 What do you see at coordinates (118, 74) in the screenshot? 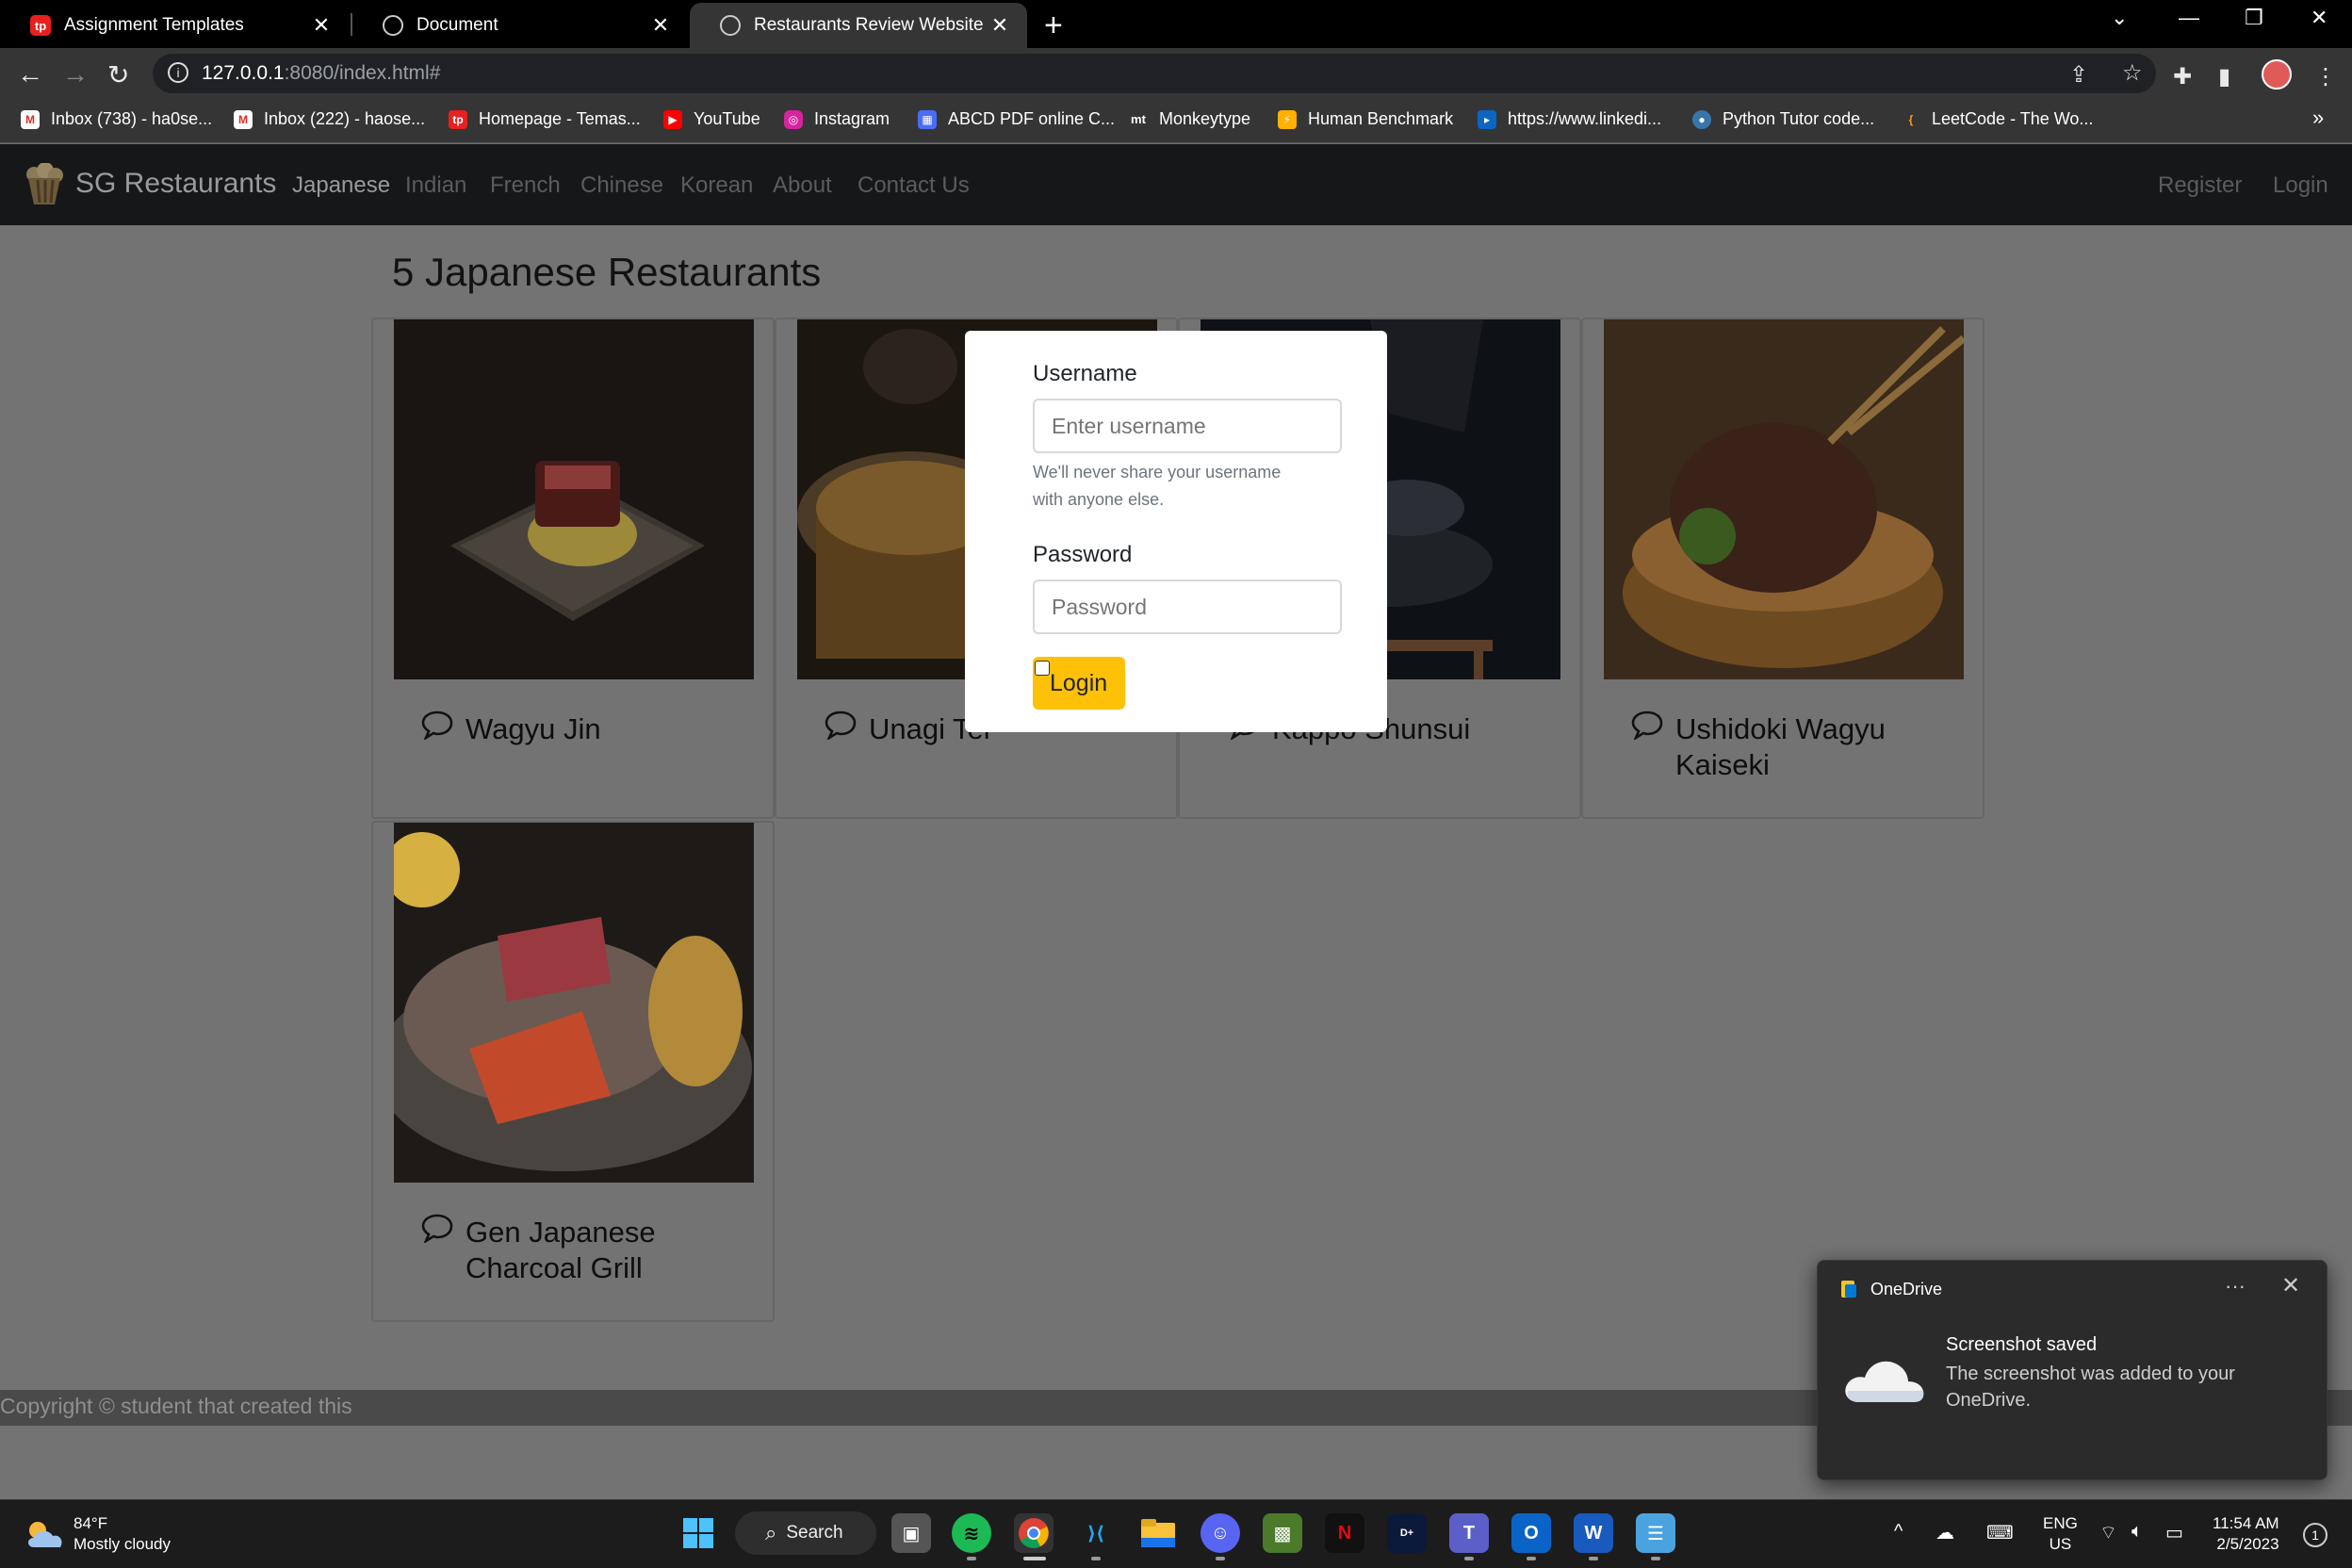
I see `reload-icon: ↻` at bounding box center [118, 74].